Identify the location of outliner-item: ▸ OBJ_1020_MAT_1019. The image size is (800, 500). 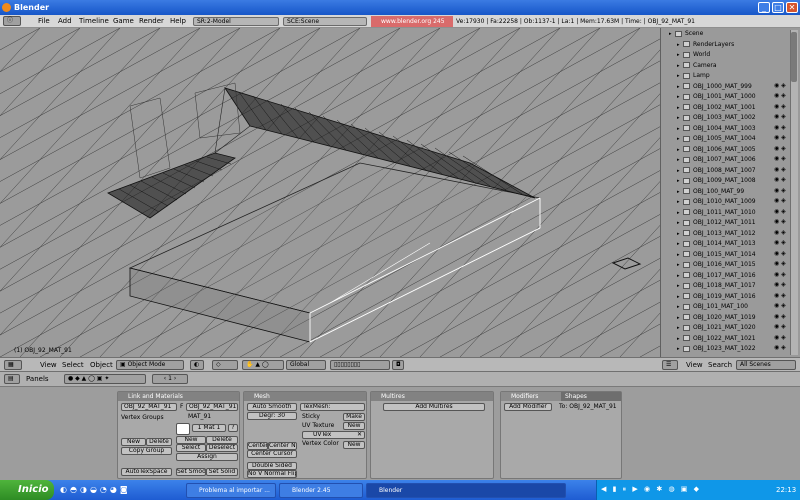
(716, 318).